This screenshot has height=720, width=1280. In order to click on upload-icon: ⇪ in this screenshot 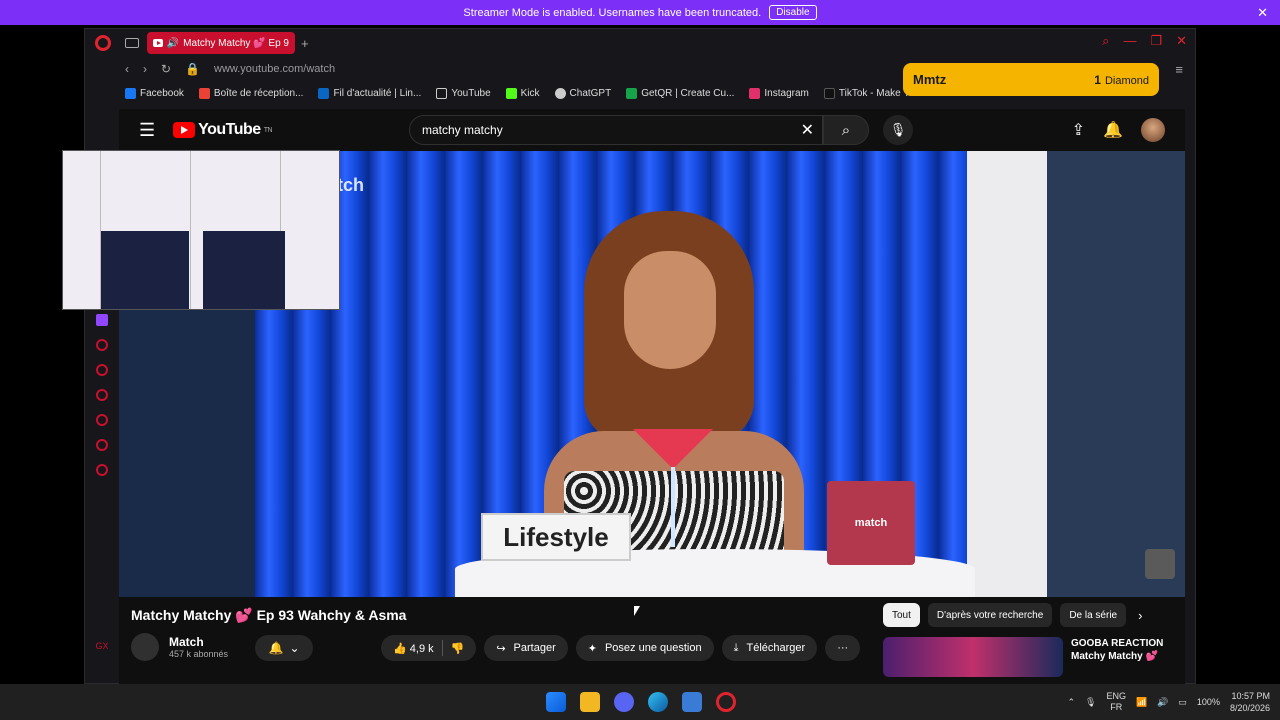, I will do `click(1078, 130)`.